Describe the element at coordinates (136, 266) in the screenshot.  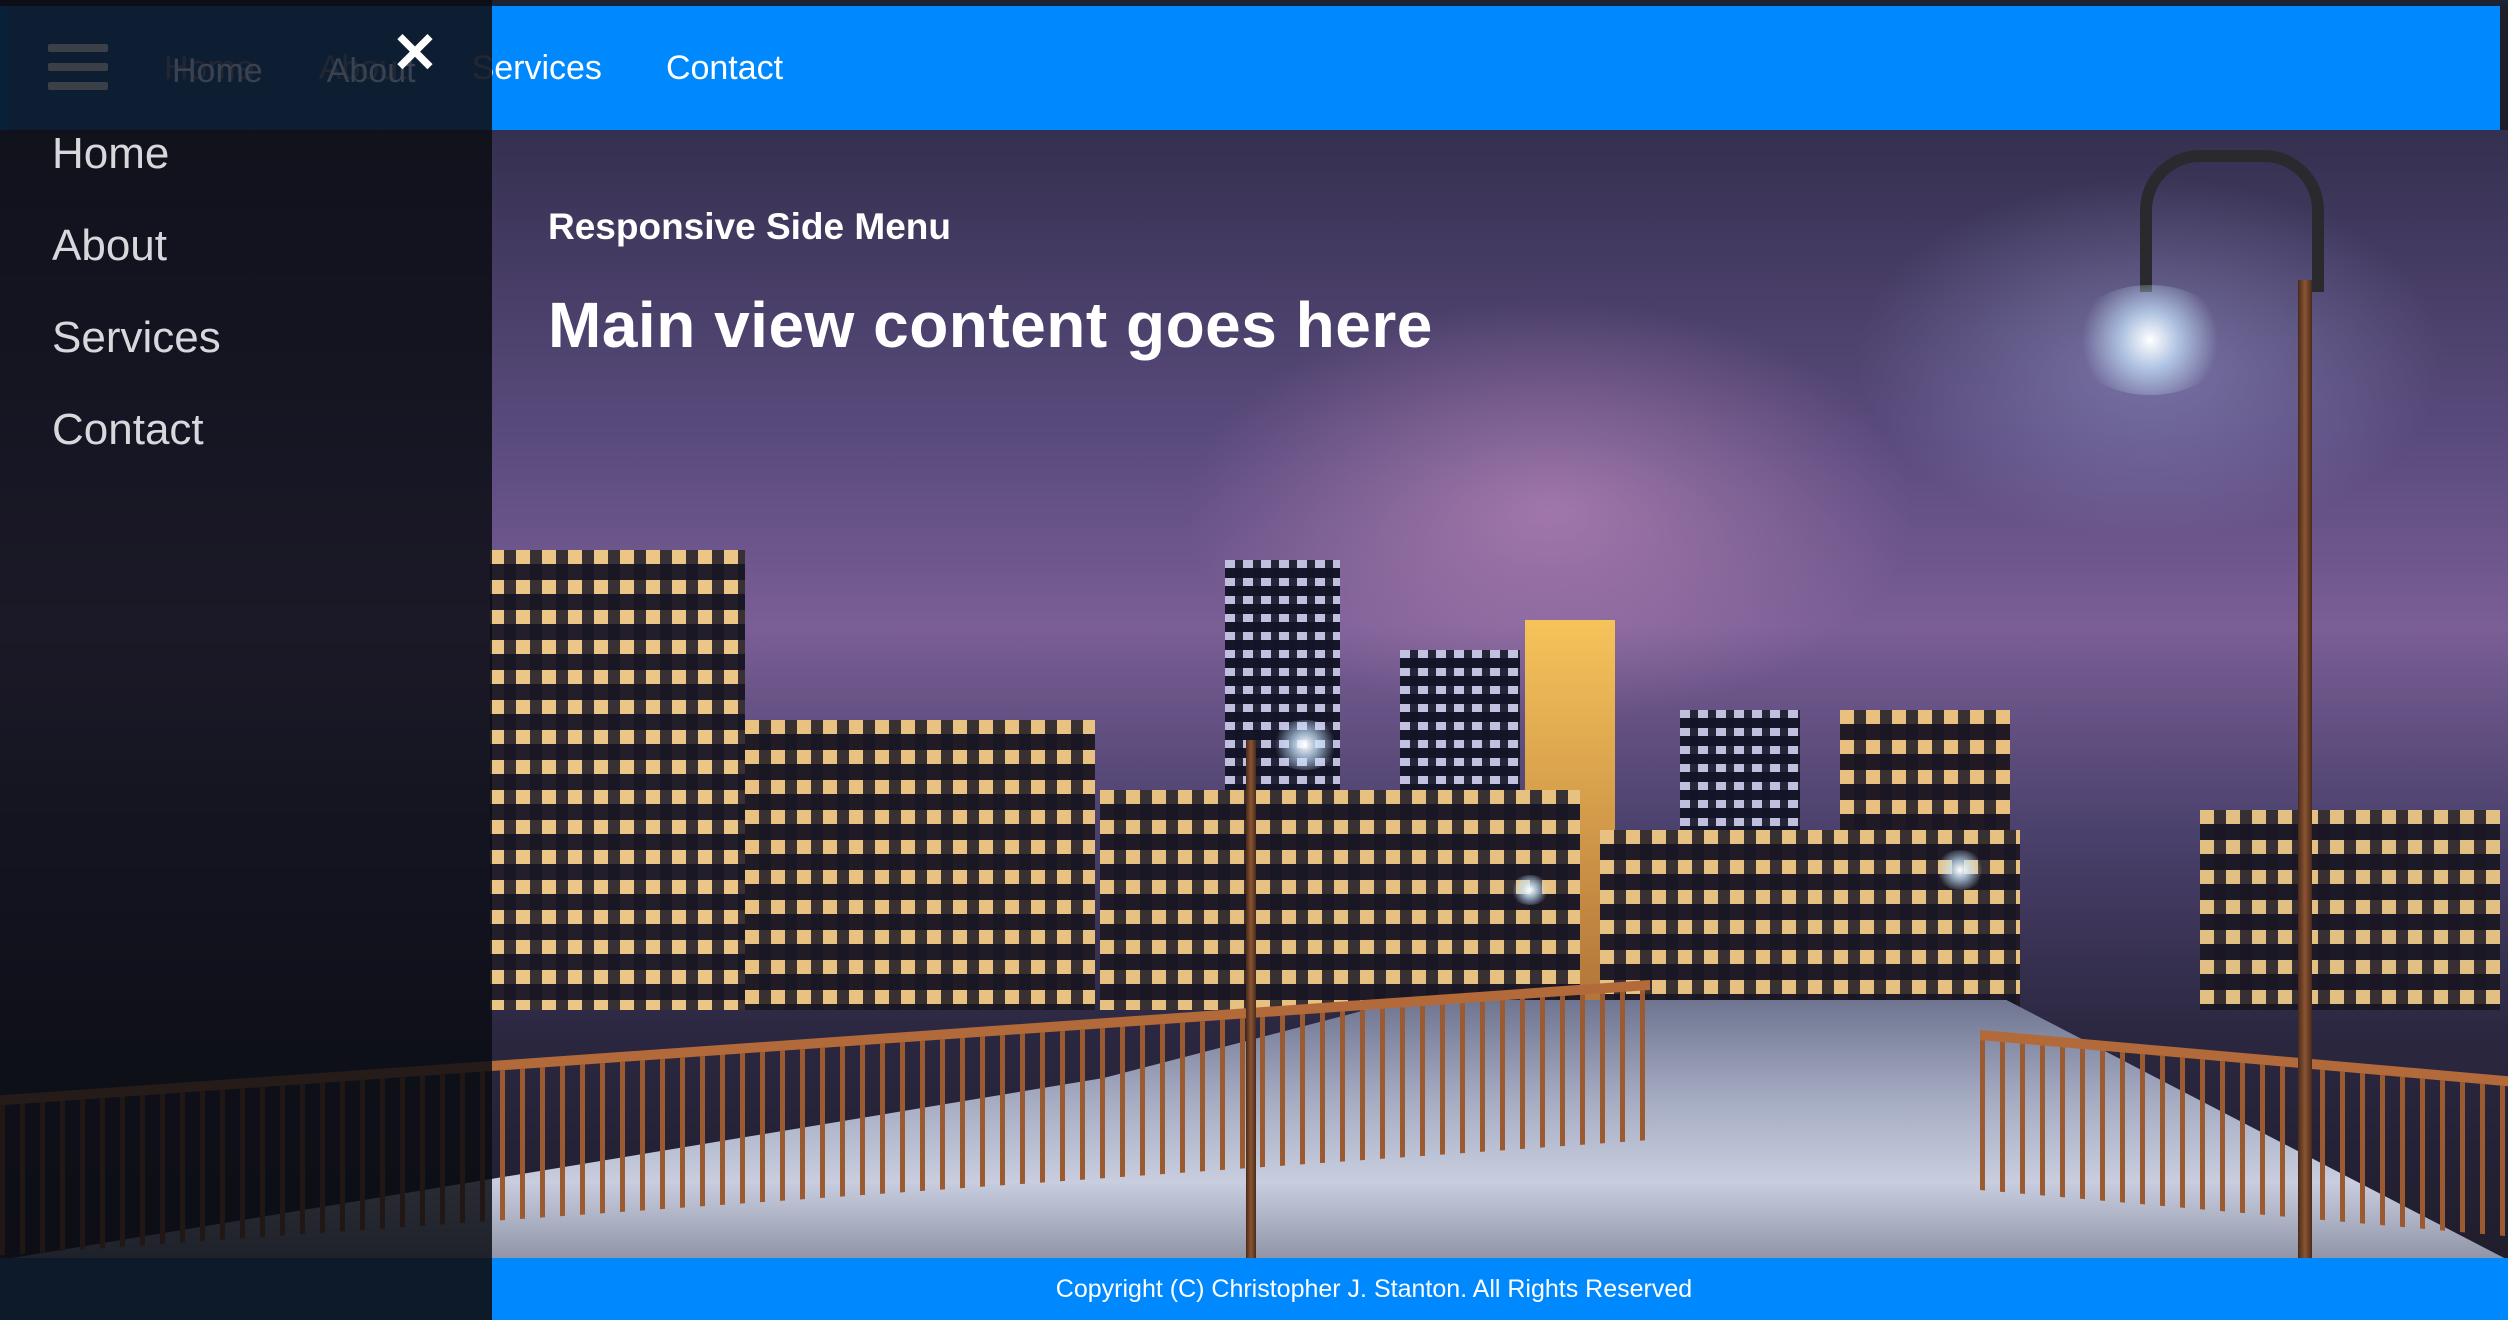
I see `side-menu-item-about: About` at that location.